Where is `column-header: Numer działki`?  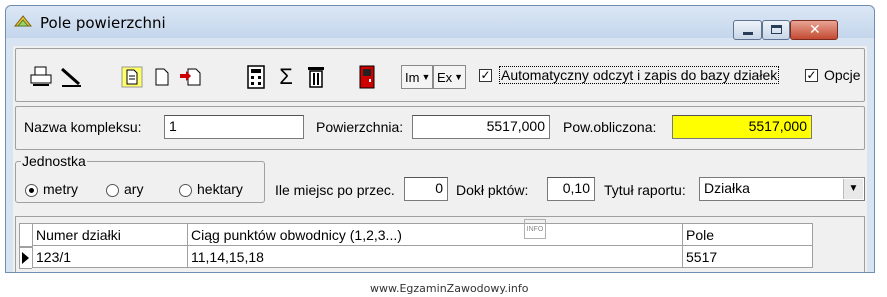
column-header: Numer działki is located at coordinates (110, 234).